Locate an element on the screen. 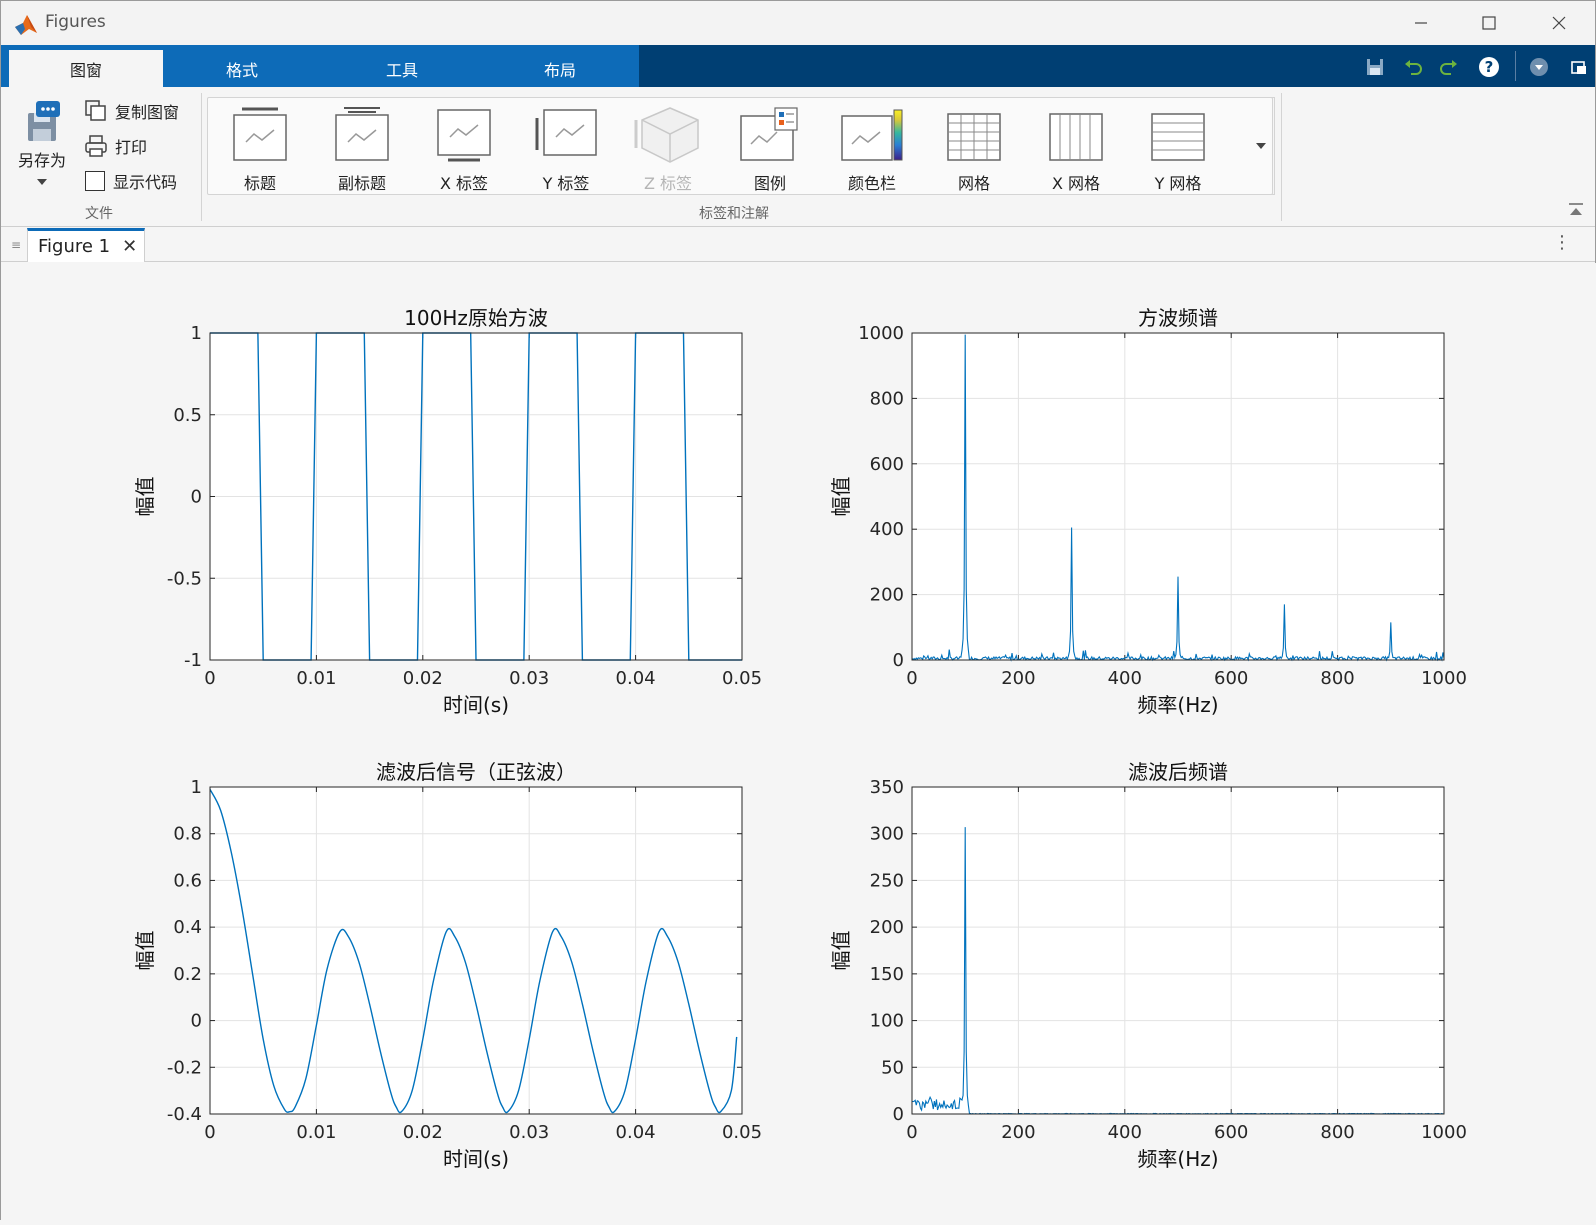 The image size is (1596, 1225). x-axis-label: 时间(s) is located at coordinates (476, 1159).